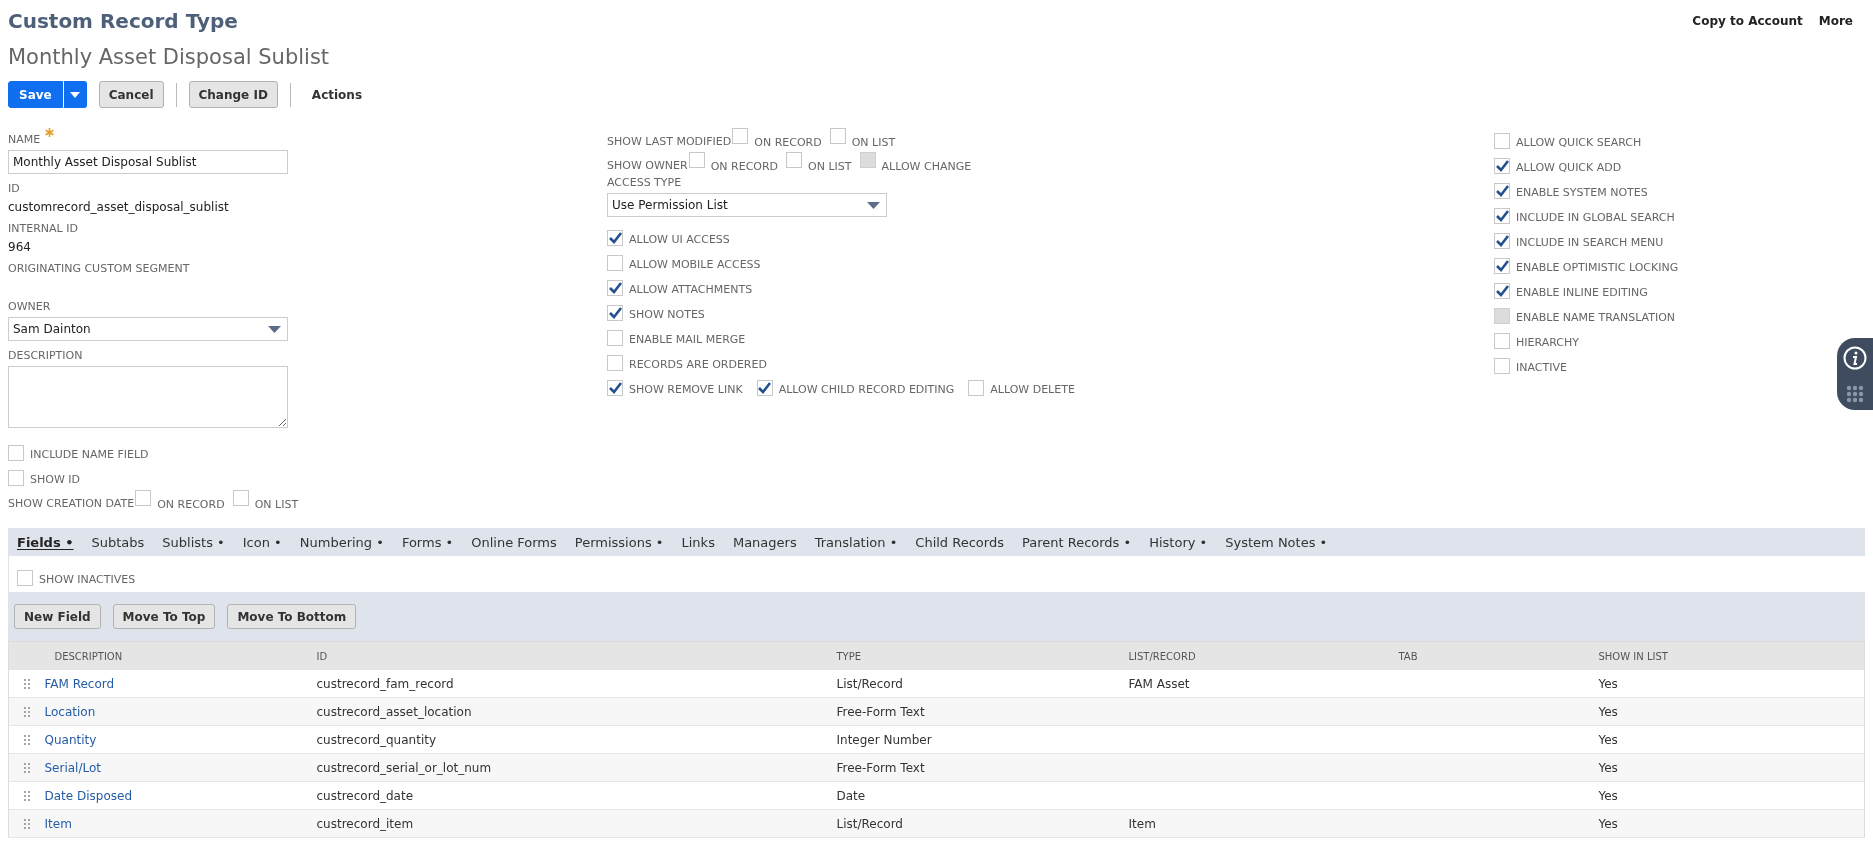 The height and width of the screenshot is (866, 1873). What do you see at coordinates (57, 616) in the screenshot?
I see `list-button: New Field` at bounding box center [57, 616].